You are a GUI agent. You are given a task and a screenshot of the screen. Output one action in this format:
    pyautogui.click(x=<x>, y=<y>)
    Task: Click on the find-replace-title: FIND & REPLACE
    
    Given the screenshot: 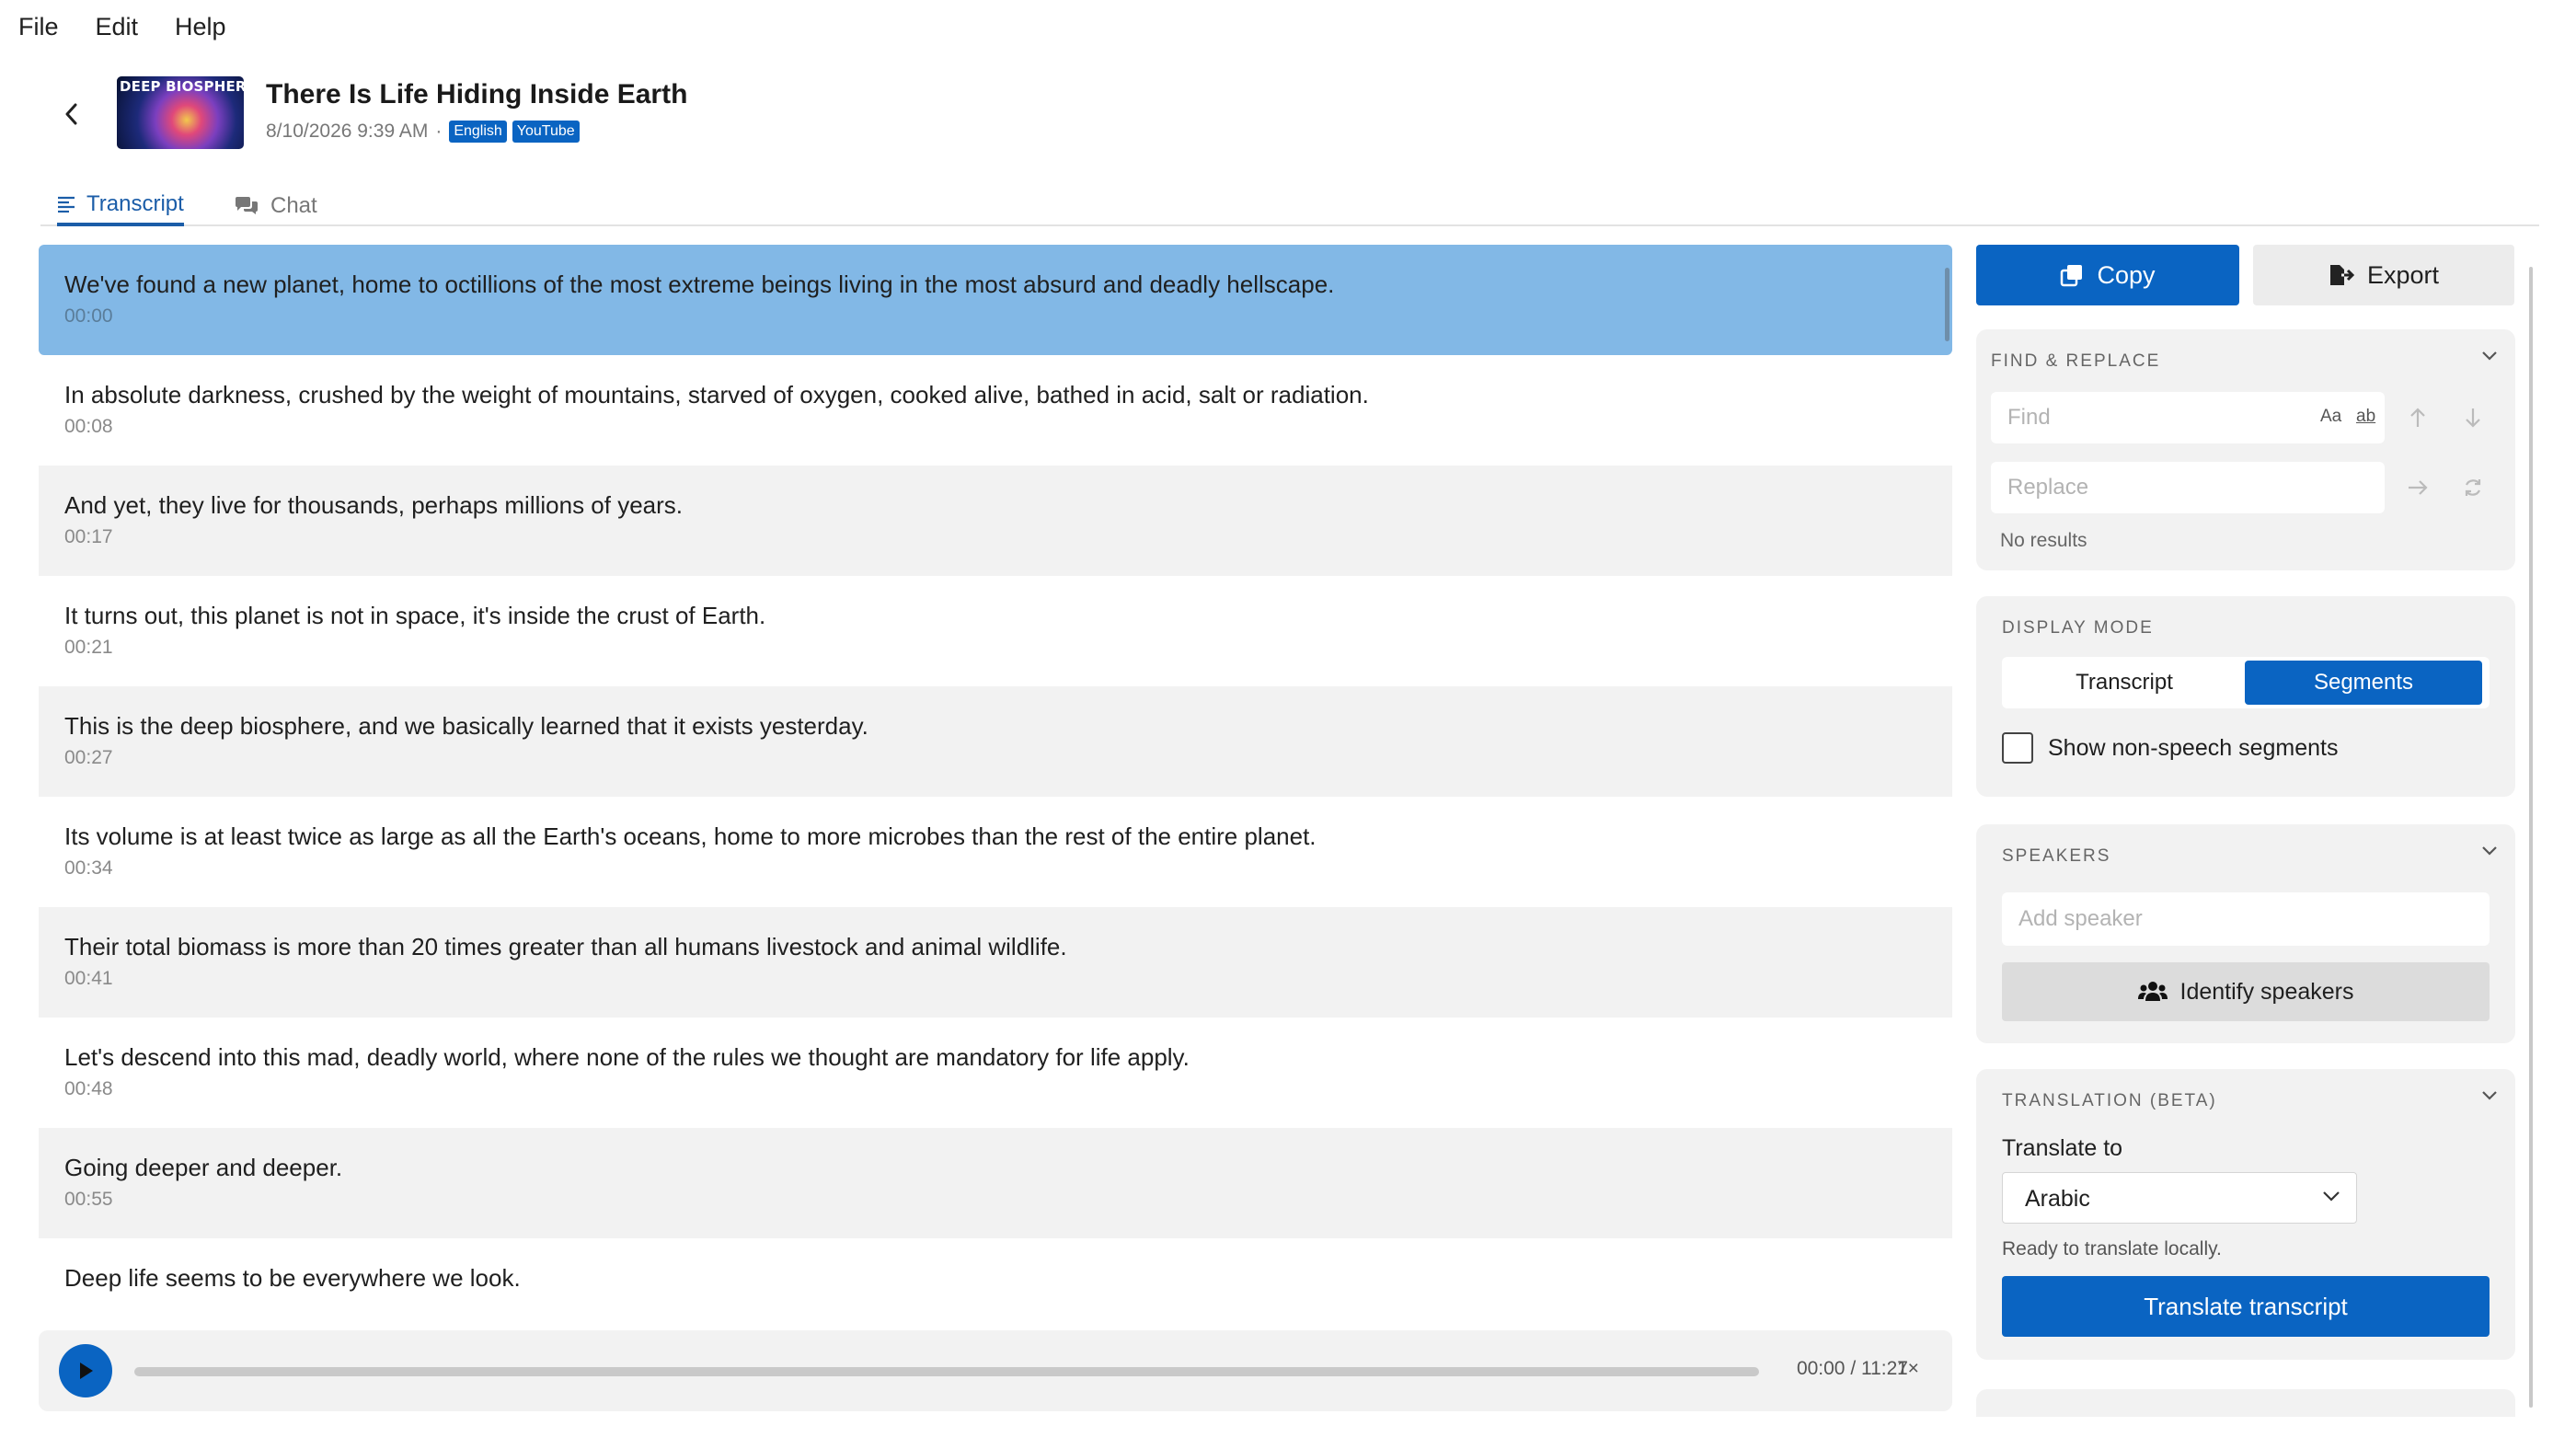 What is the action you would take?
    pyautogui.click(x=2076, y=361)
    